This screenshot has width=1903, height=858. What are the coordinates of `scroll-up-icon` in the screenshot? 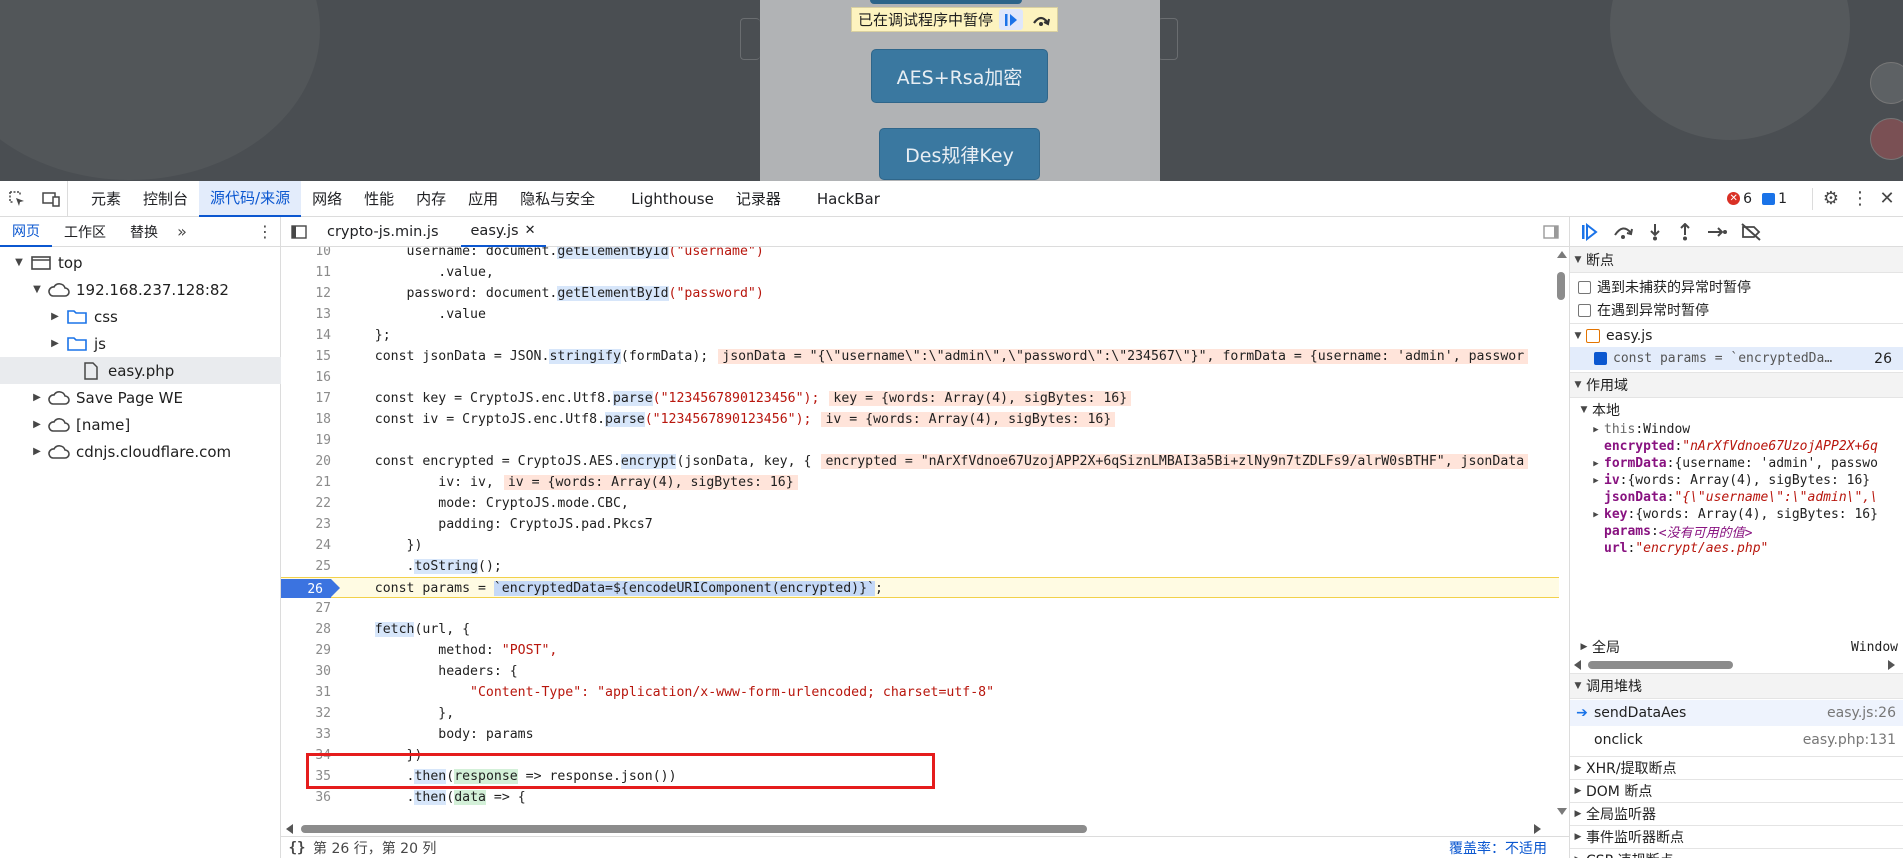 It's located at (1562, 254).